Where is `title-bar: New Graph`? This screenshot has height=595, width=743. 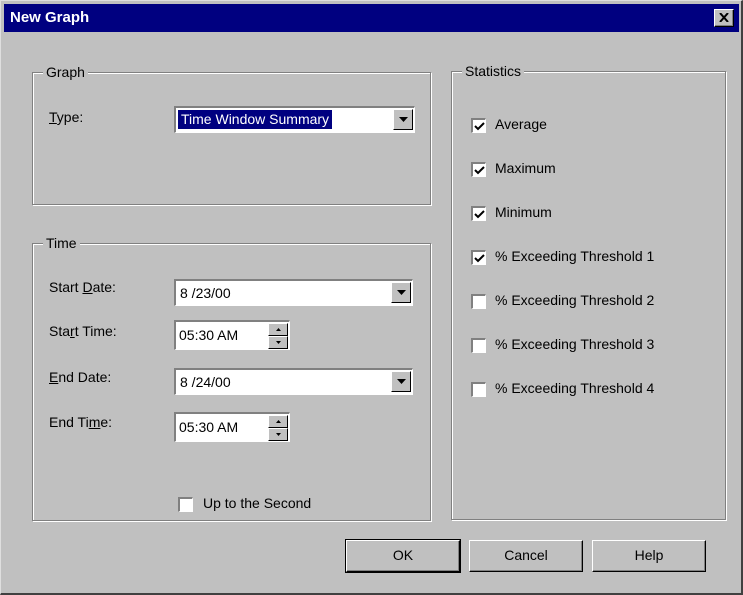
title-bar: New Graph is located at coordinates (371, 18).